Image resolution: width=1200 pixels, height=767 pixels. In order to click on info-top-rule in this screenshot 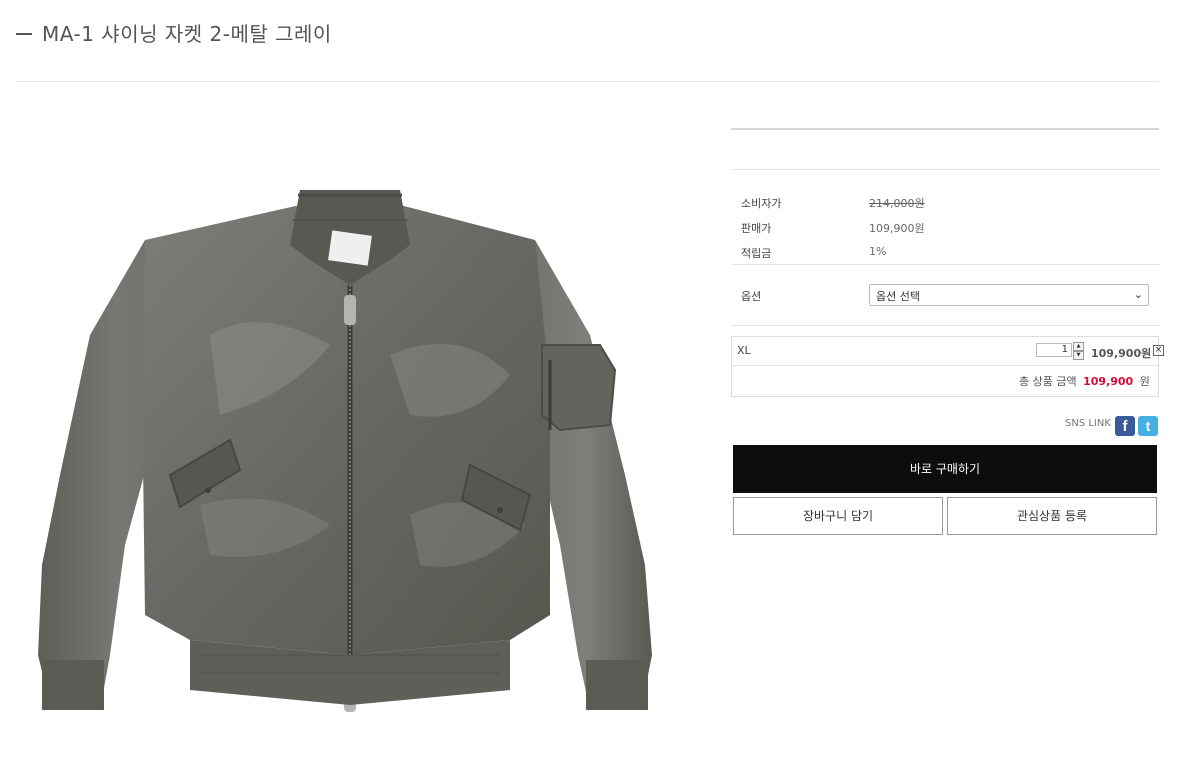, I will do `click(945, 129)`.